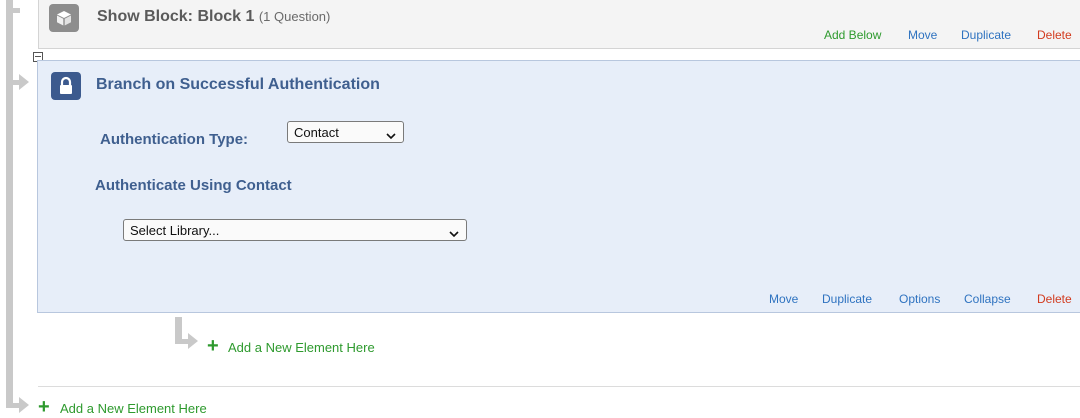 This screenshot has height=418, width=1080. I want to click on authenticate-using-contact-label: Authenticate Using Contact, so click(193, 185).